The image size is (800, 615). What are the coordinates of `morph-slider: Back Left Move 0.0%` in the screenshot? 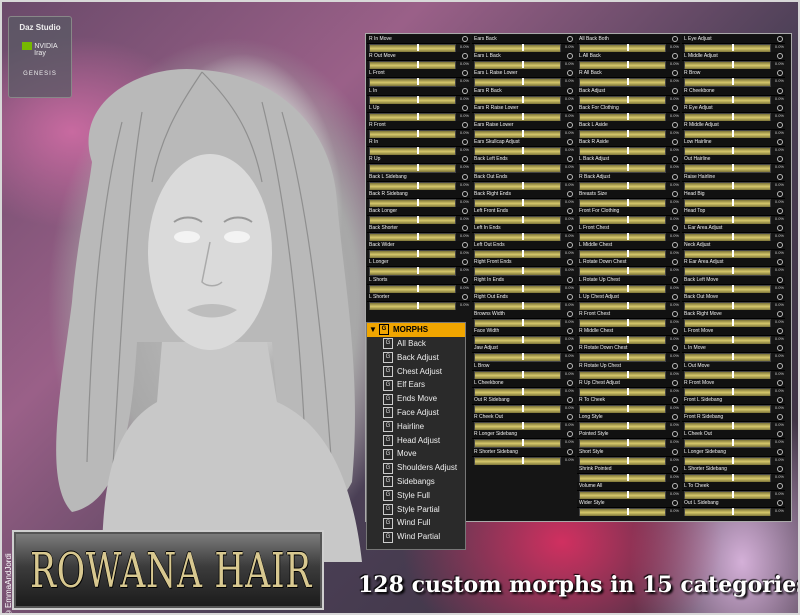 It's located at (733, 284).